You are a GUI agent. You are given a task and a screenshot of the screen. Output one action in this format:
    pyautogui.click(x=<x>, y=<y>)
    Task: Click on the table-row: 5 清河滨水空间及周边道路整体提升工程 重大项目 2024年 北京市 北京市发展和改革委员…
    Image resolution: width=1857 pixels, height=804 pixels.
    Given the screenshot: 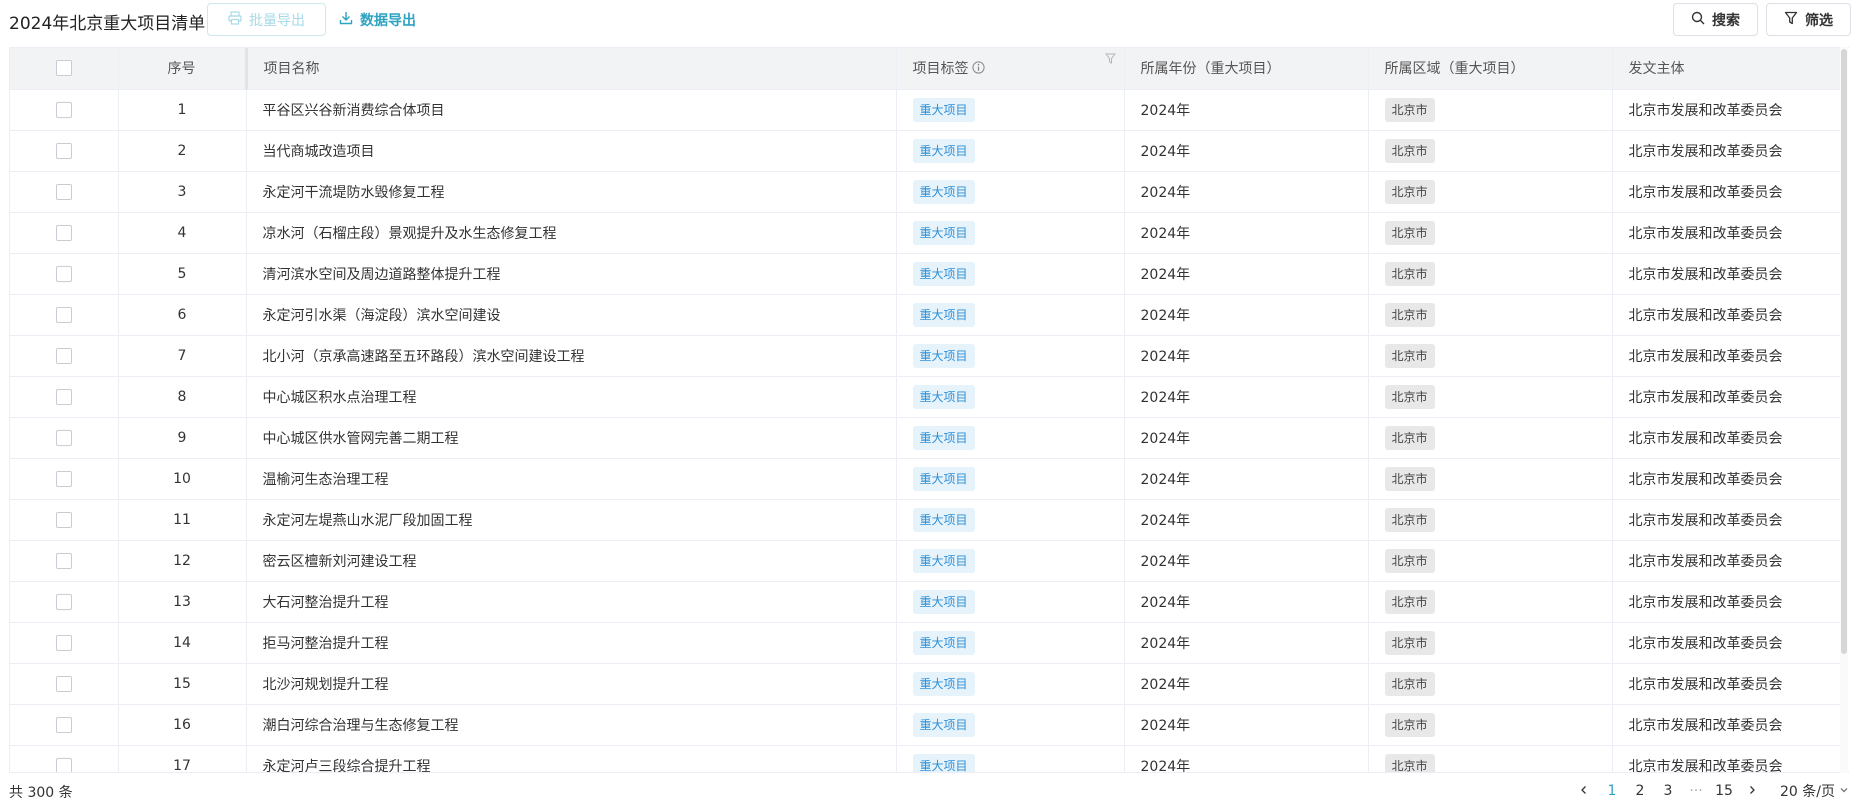 What is the action you would take?
    pyautogui.click(x=926, y=274)
    